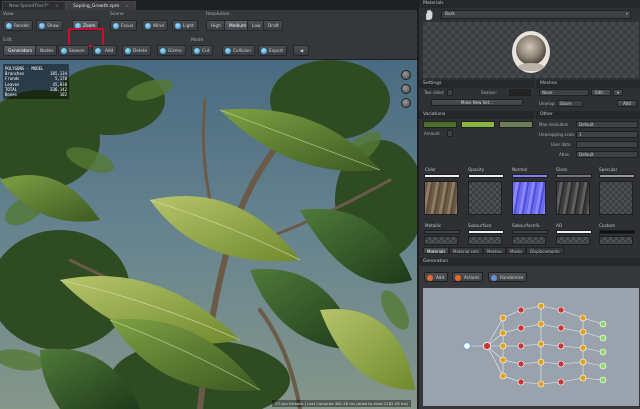 The height and width of the screenshot is (409, 640). What do you see at coordinates (77, 51) in the screenshot?
I see `button-label: Season` at bounding box center [77, 51].